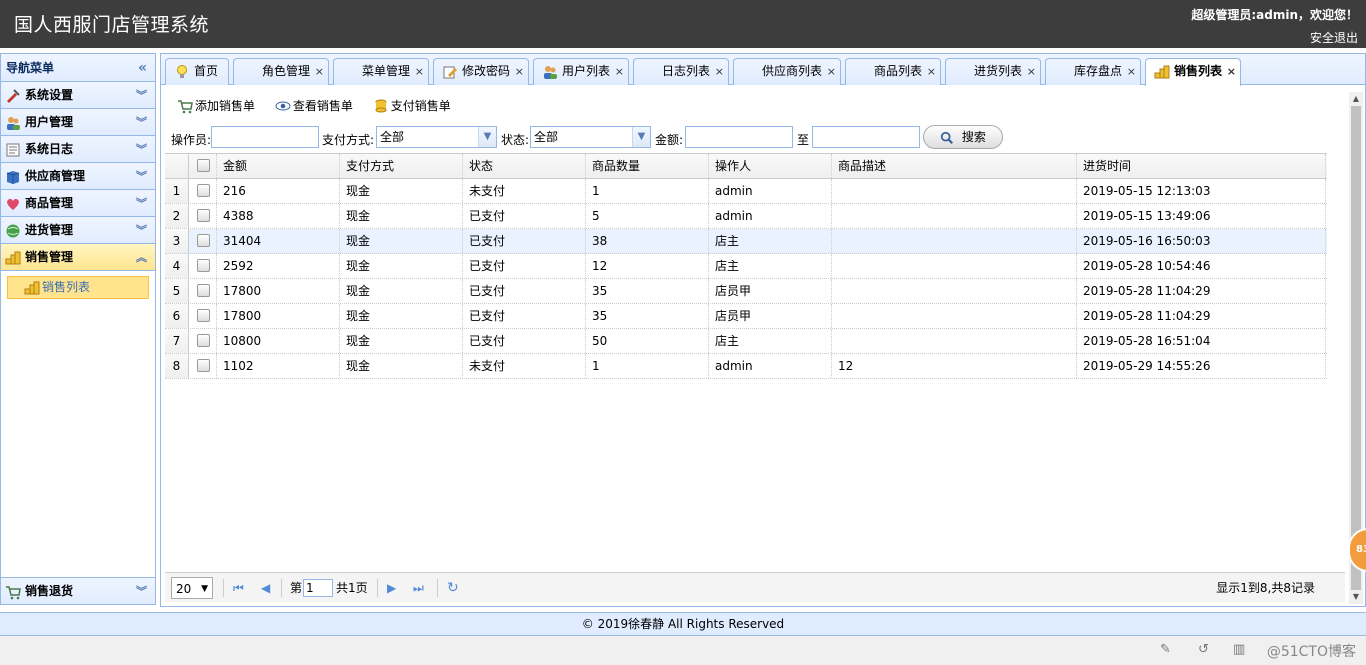  What do you see at coordinates (32, 288) in the screenshot?
I see `coins-icon` at bounding box center [32, 288].